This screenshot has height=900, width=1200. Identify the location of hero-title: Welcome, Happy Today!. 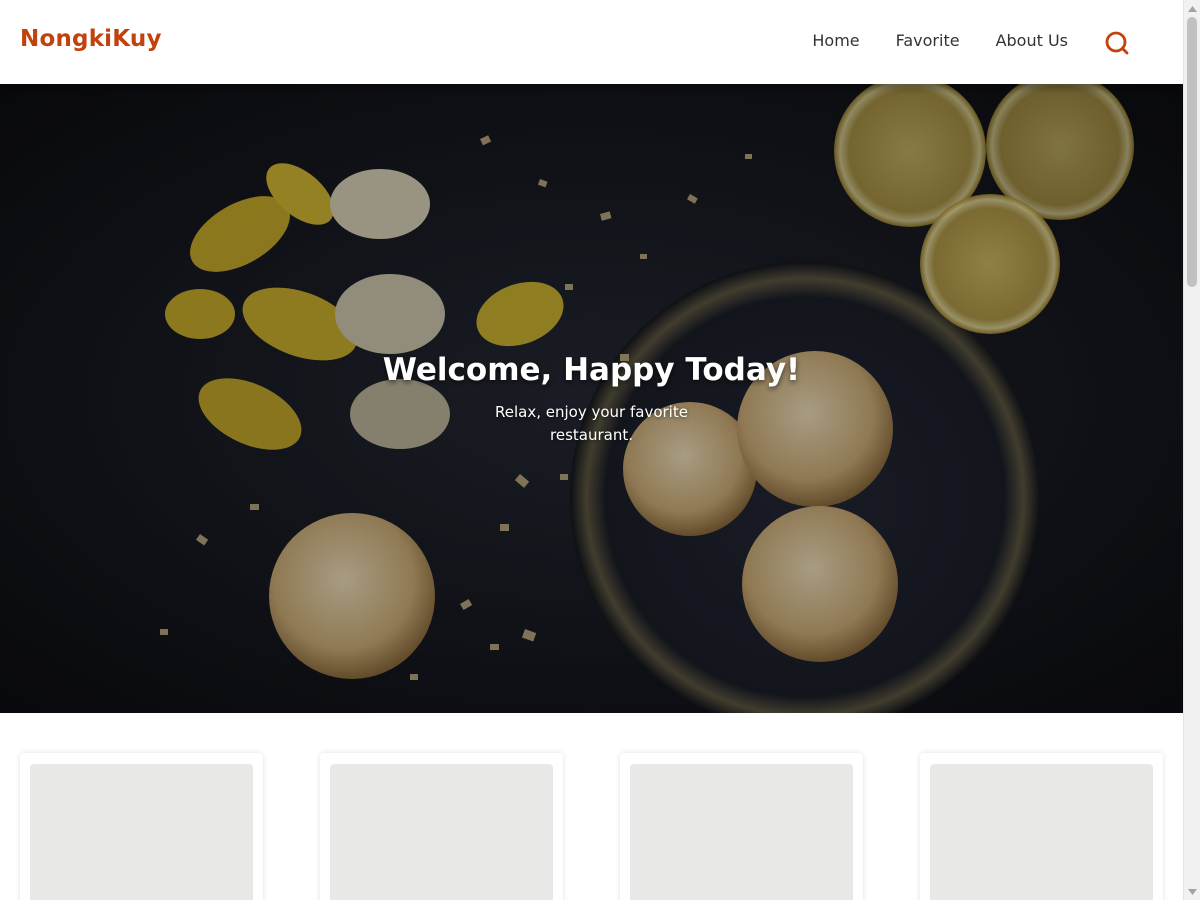
(591, 370).